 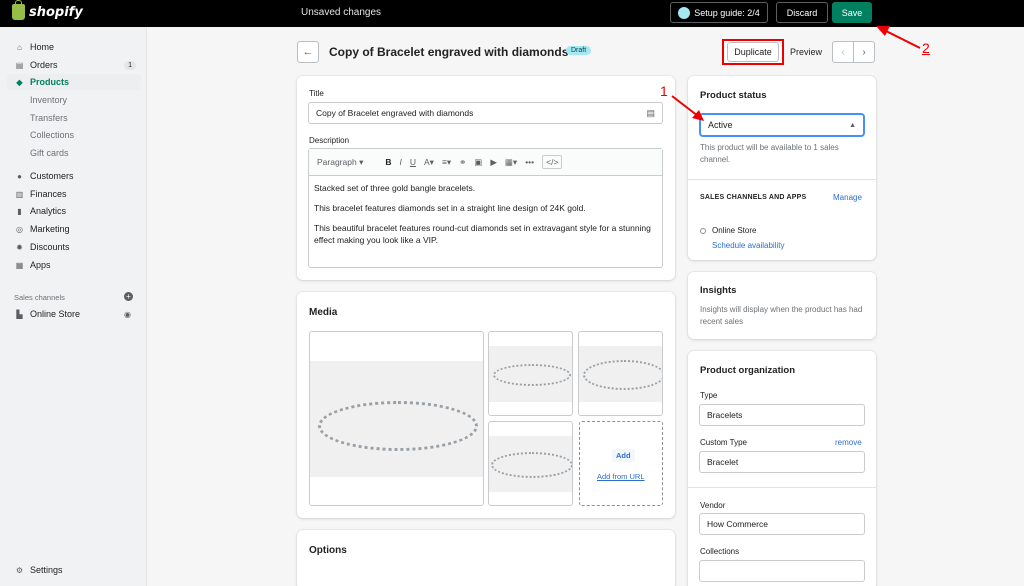 What do you see at coordinates (462, 162) in the screenshot?
I see `link-icon: ⚭` at bounding box center [462, 162].